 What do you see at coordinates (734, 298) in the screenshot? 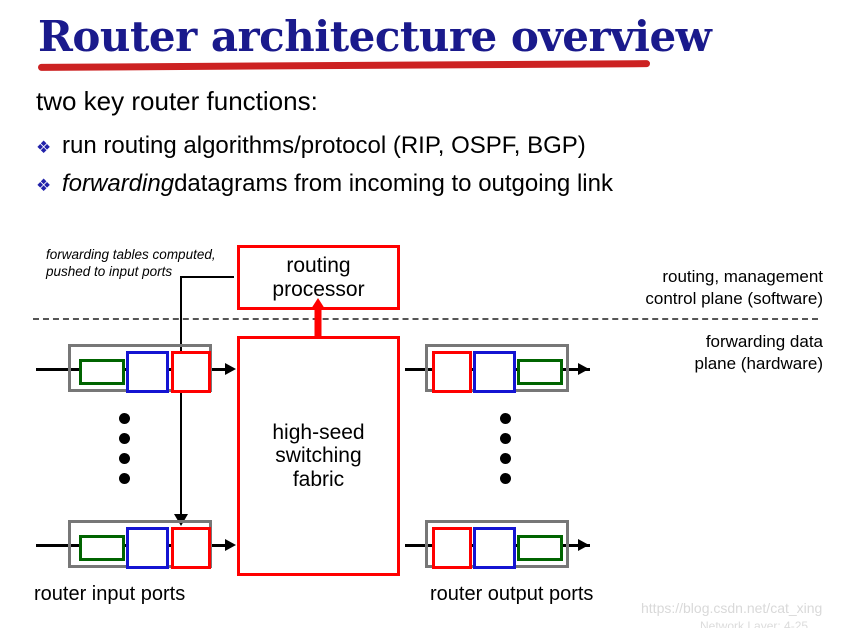
I see `control-plane-line-2: control plane (software)` at bounding box center [734, 298].